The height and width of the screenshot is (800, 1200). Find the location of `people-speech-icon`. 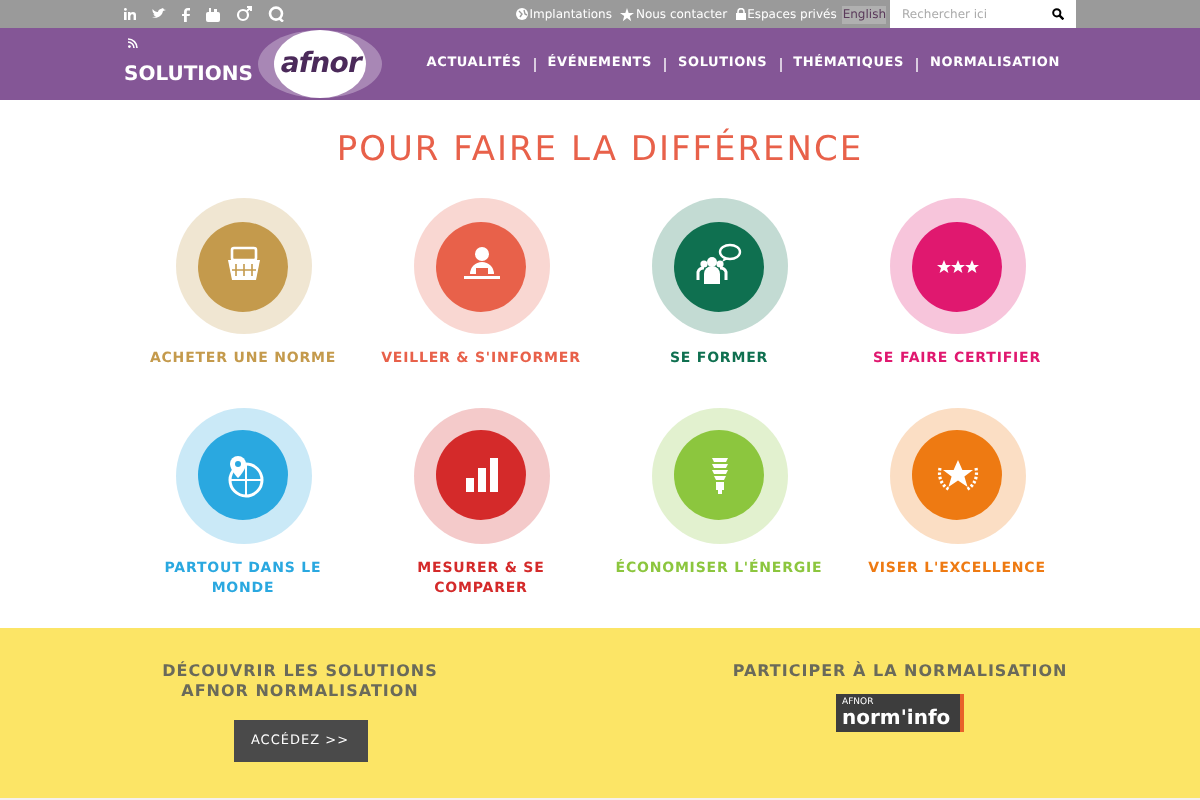

people-speech-icon is located at coordinates (719, 266).